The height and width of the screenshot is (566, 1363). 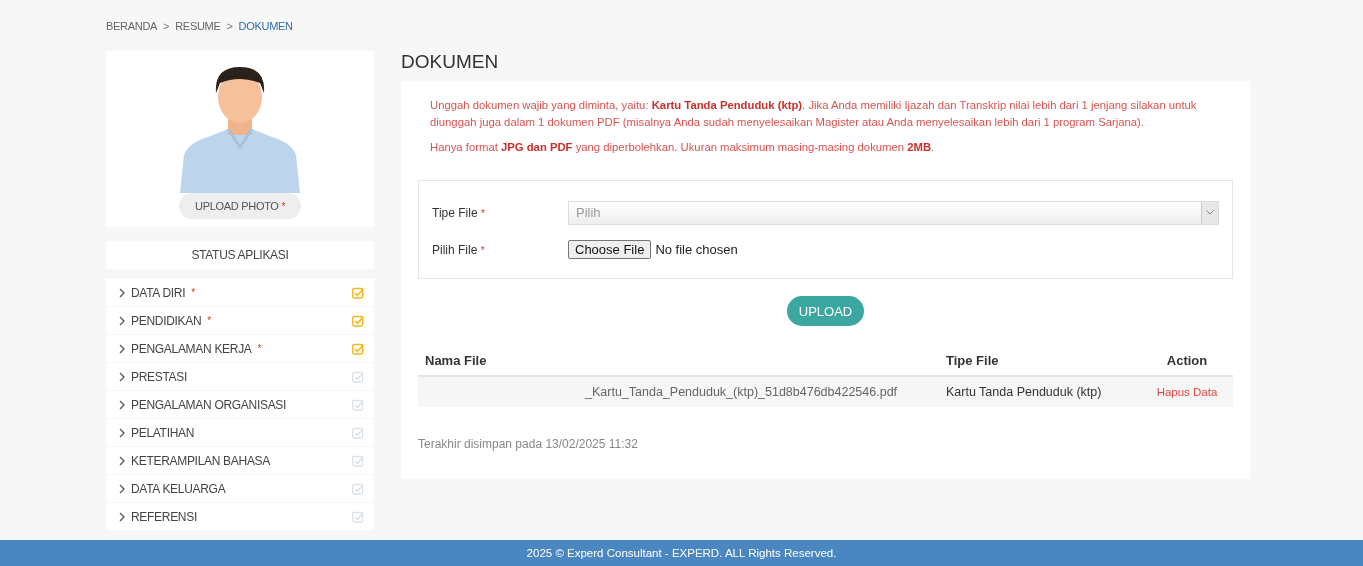 What do you see at coordinates (681, 553) in the screenshot?
I see `copyright-text: 2025 © Experd Consultant - EXPERD. ALL Rights Reserved.` at bounding box center [681, 553].